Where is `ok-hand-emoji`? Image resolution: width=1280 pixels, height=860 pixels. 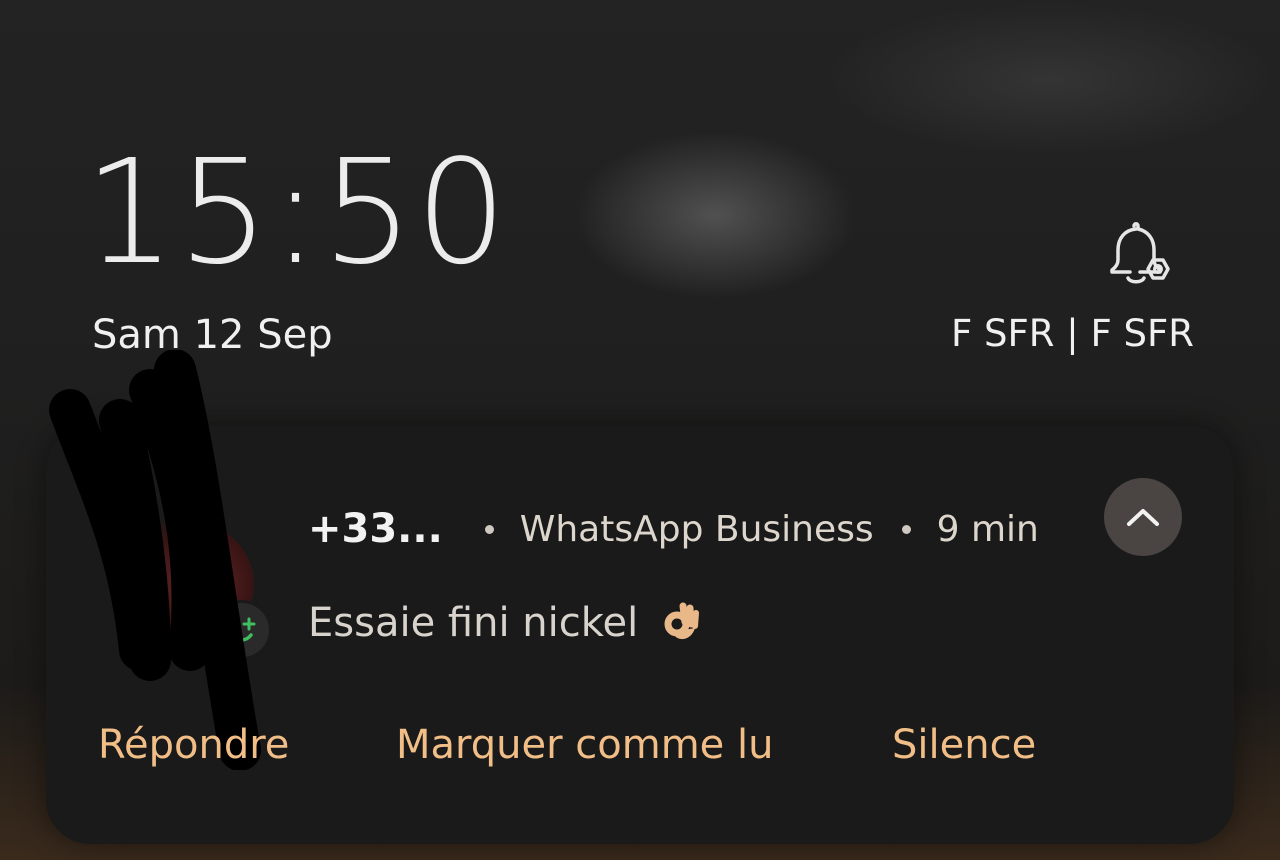
ok-hand-emoji is located at coordinates (681, 625).